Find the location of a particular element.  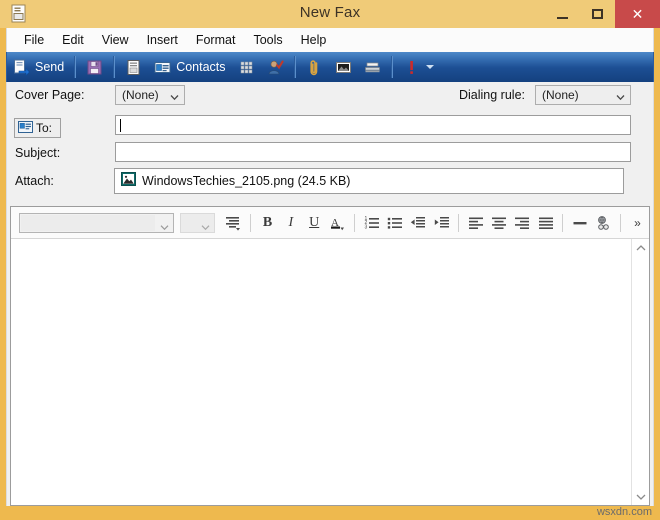

justify-button is located at coordinates (545, 223).